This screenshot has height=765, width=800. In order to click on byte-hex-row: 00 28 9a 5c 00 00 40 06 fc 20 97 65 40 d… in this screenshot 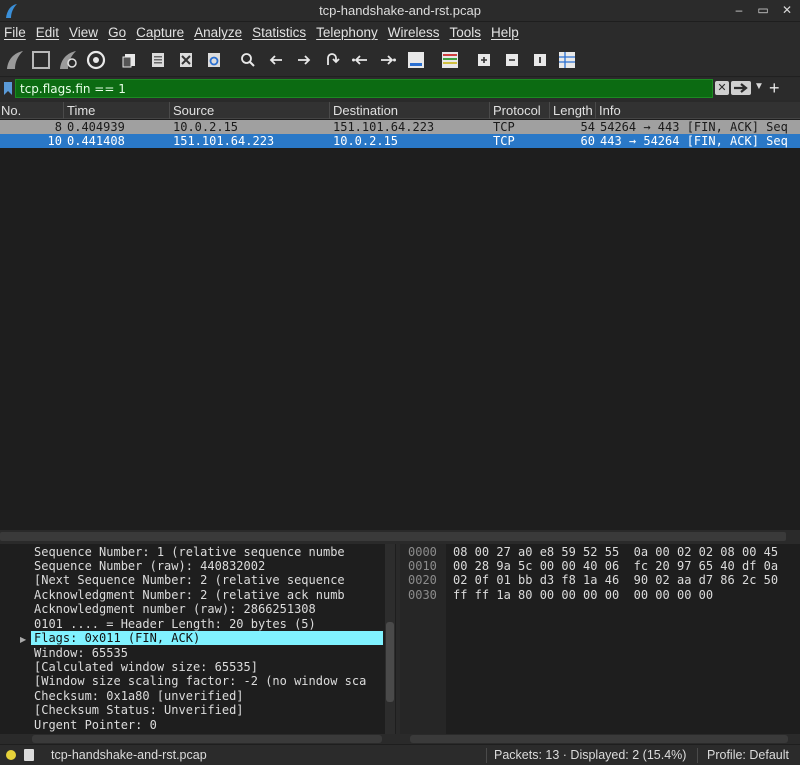, I will do `click(615, 566)`.